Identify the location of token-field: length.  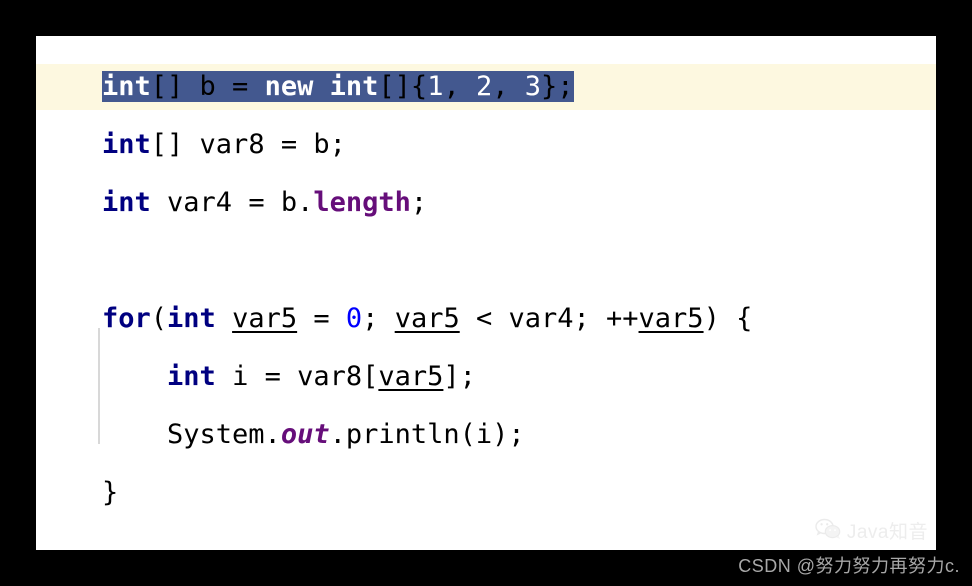
(362, 202).